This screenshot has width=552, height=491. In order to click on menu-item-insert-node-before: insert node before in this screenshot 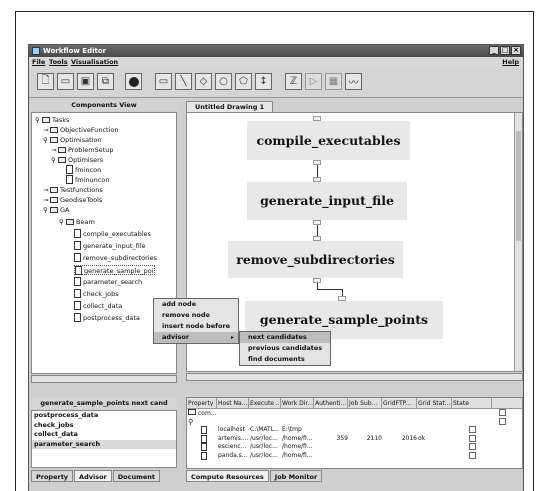, I will do `click(196, 326)`.